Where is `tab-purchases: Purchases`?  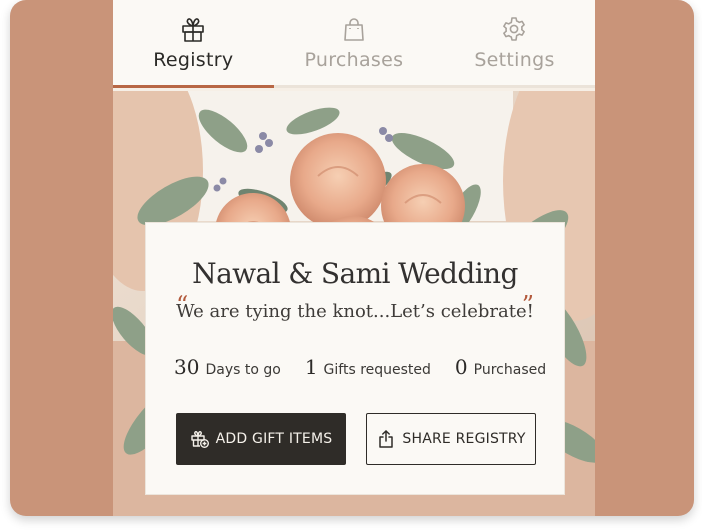 tab-purchases: Purchases is located at coordinates (354, 42).